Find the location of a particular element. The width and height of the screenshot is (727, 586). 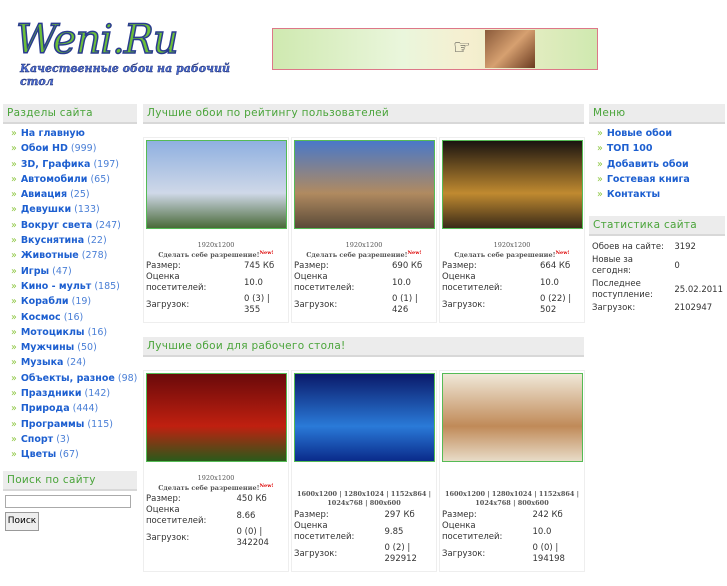

menu-item: » 3D, Графика (197) is located at coordinates (74, 166).